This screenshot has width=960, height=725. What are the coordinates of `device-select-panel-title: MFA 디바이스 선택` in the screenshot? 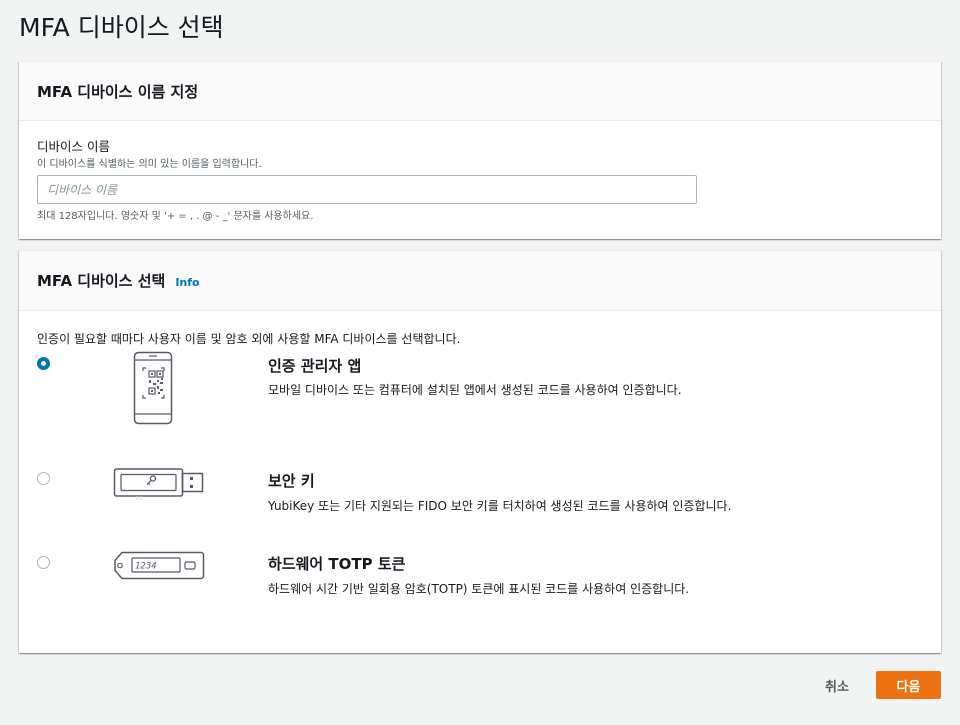 It's located at (101, 281).